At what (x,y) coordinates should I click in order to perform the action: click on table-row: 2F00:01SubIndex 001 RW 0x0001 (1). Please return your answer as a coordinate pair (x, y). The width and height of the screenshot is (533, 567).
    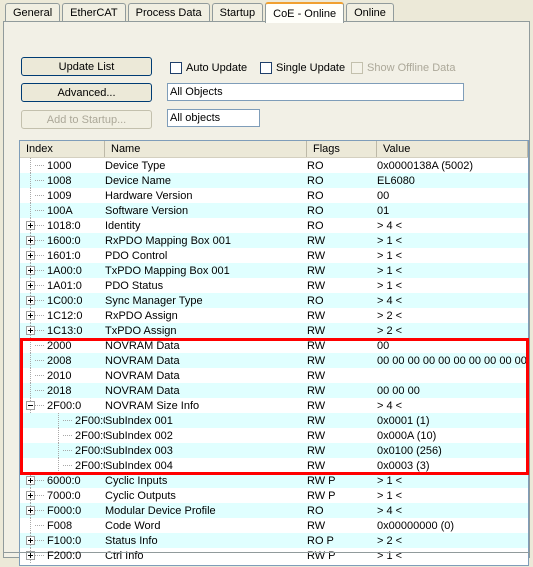
    Looking at the image, I should click on (274, 420).